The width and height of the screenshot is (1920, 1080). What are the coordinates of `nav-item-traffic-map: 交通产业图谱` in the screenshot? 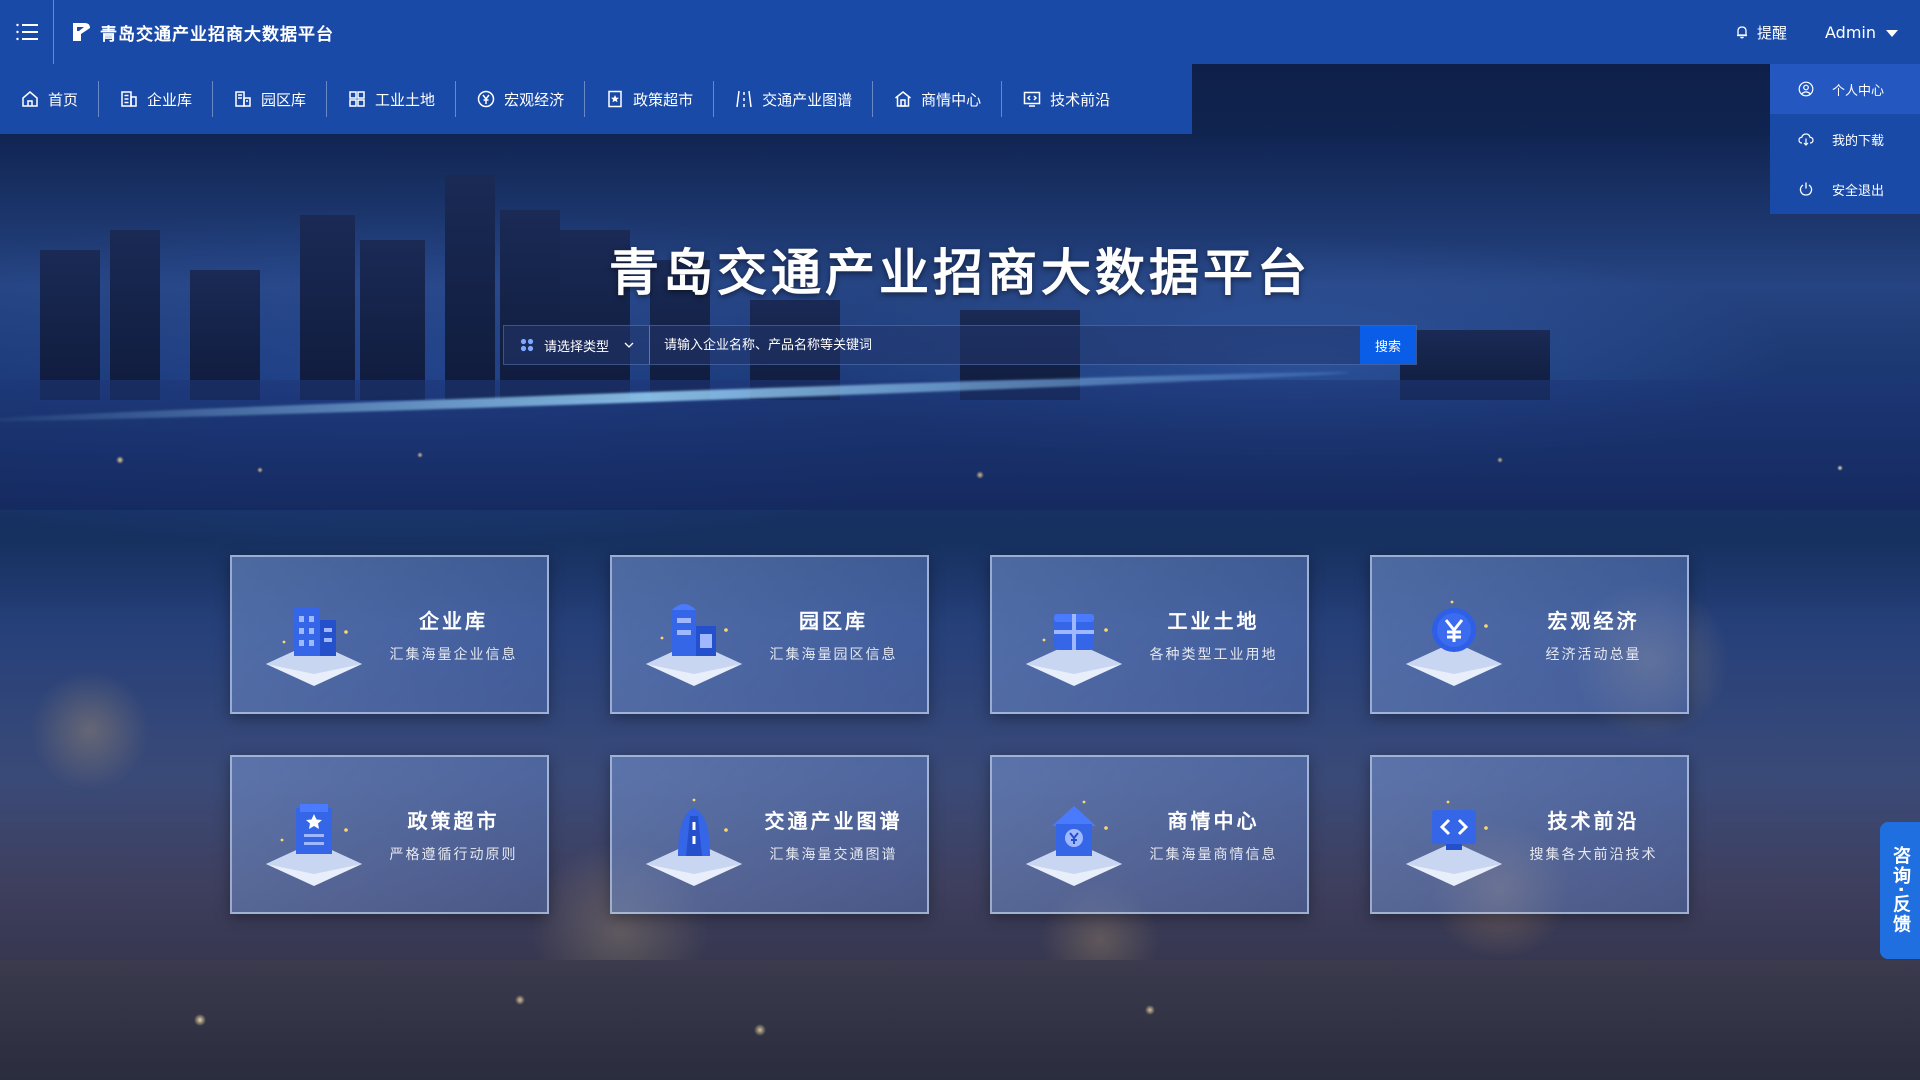 It's located at (794, 99).